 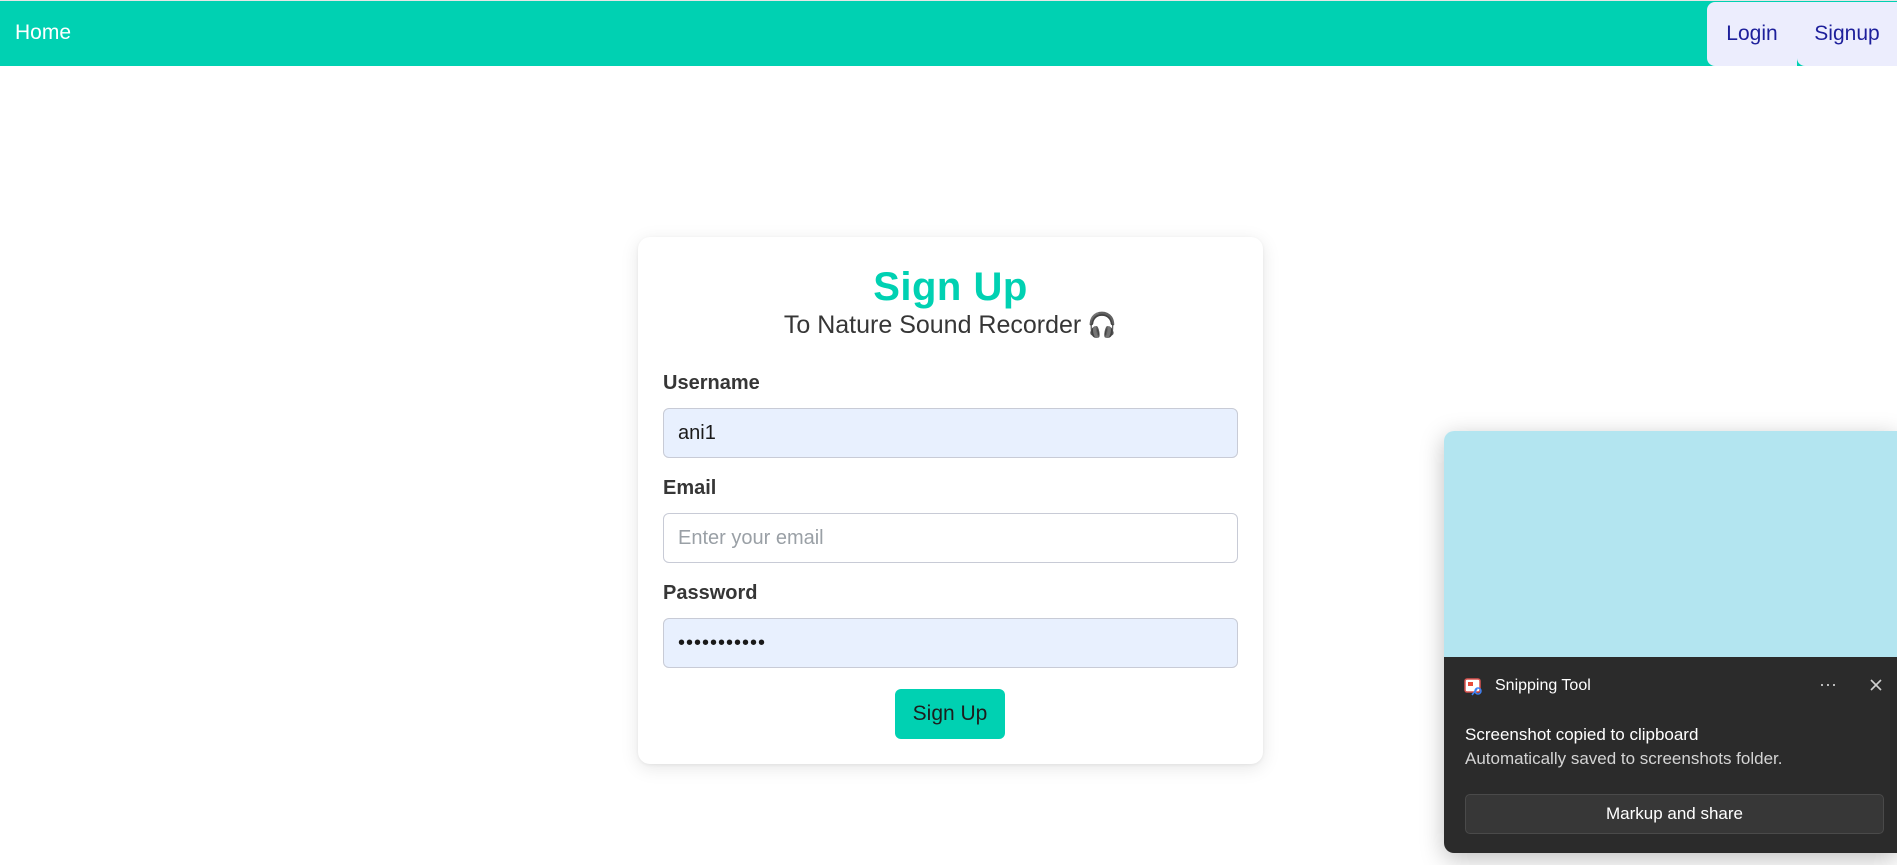 What do you see at coordinates (932, 325) in the screenshot?
I see `subtitle-text: To Nature Sound Recorder` at bounding box center [932, 325].